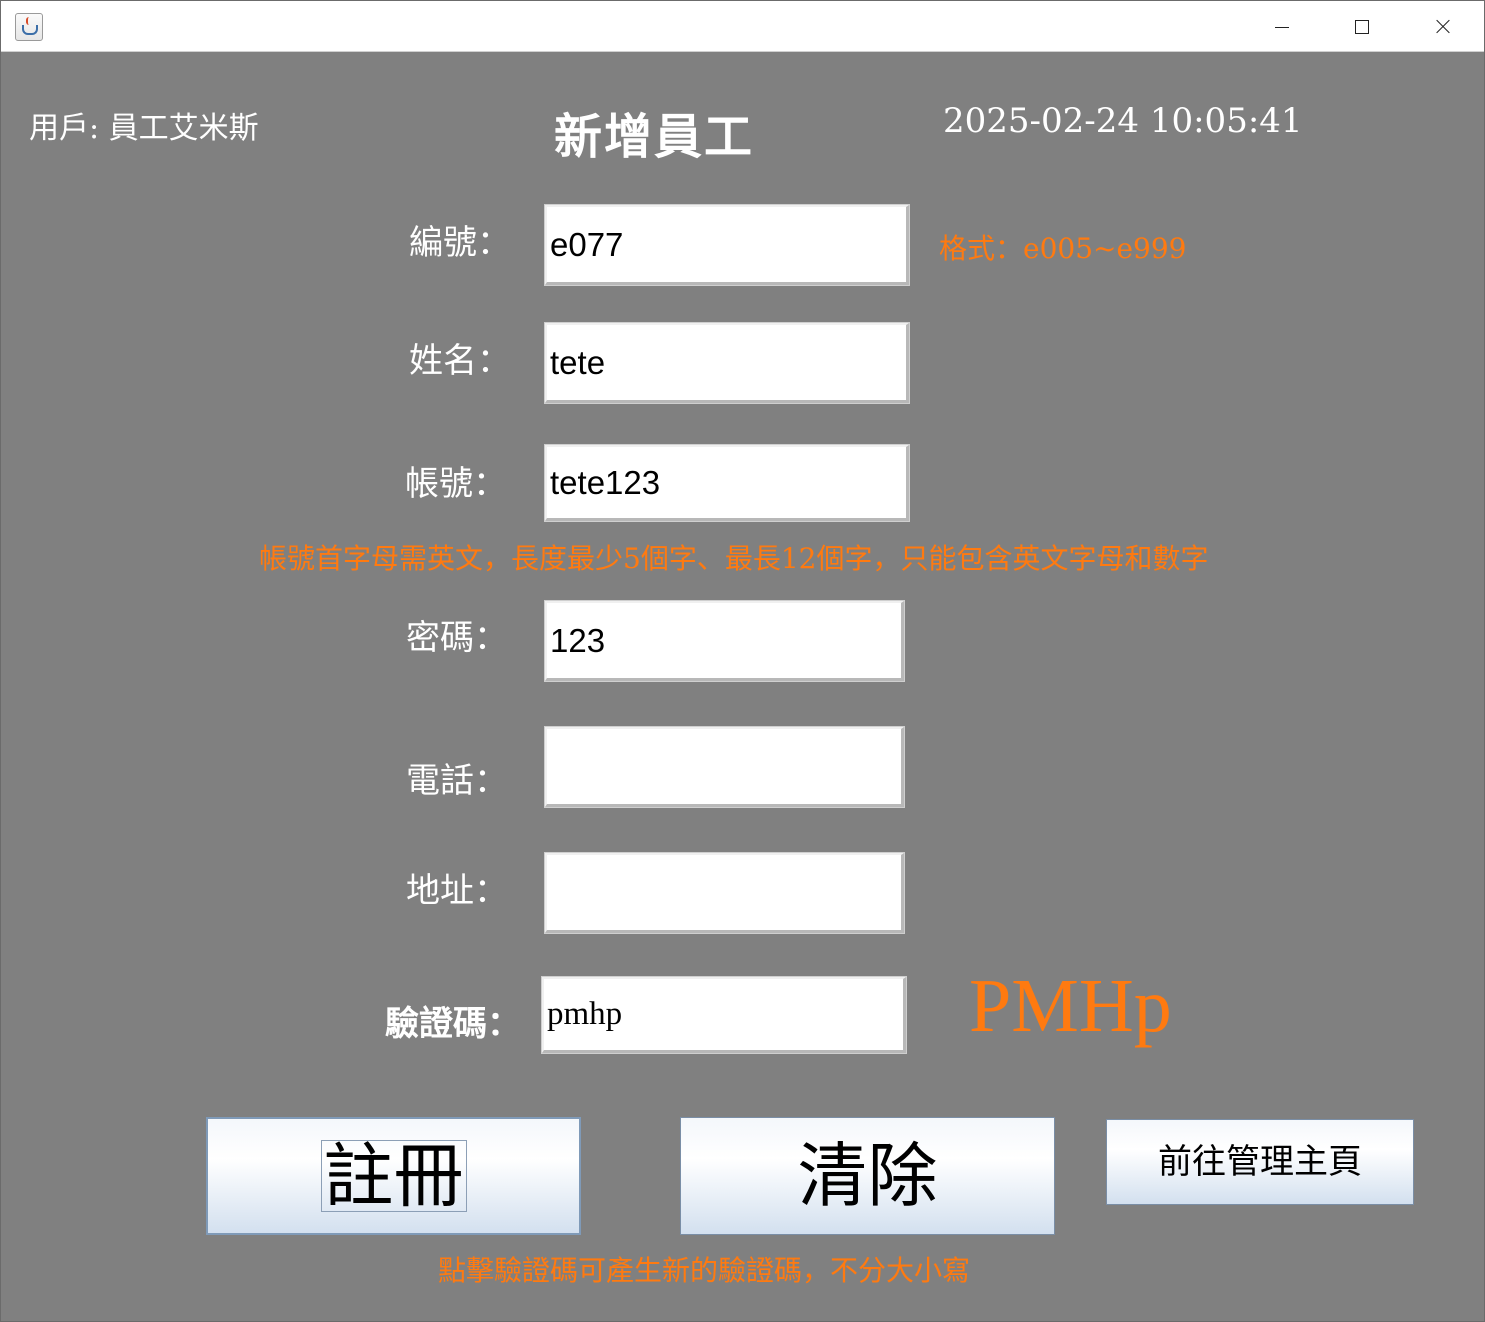  What do you see at coordinates (727, 363) in the screenshot?
I see `name-field: tete` at bounding box center [727, 363].